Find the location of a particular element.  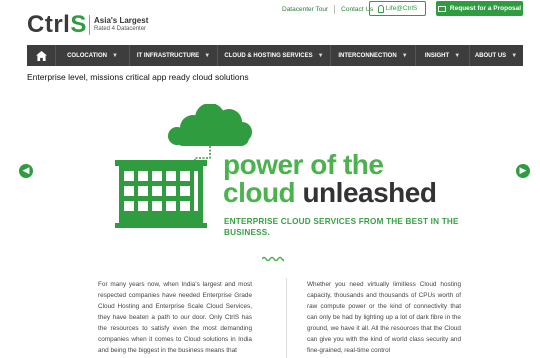

life-icon is located at coordinates (380, 8).